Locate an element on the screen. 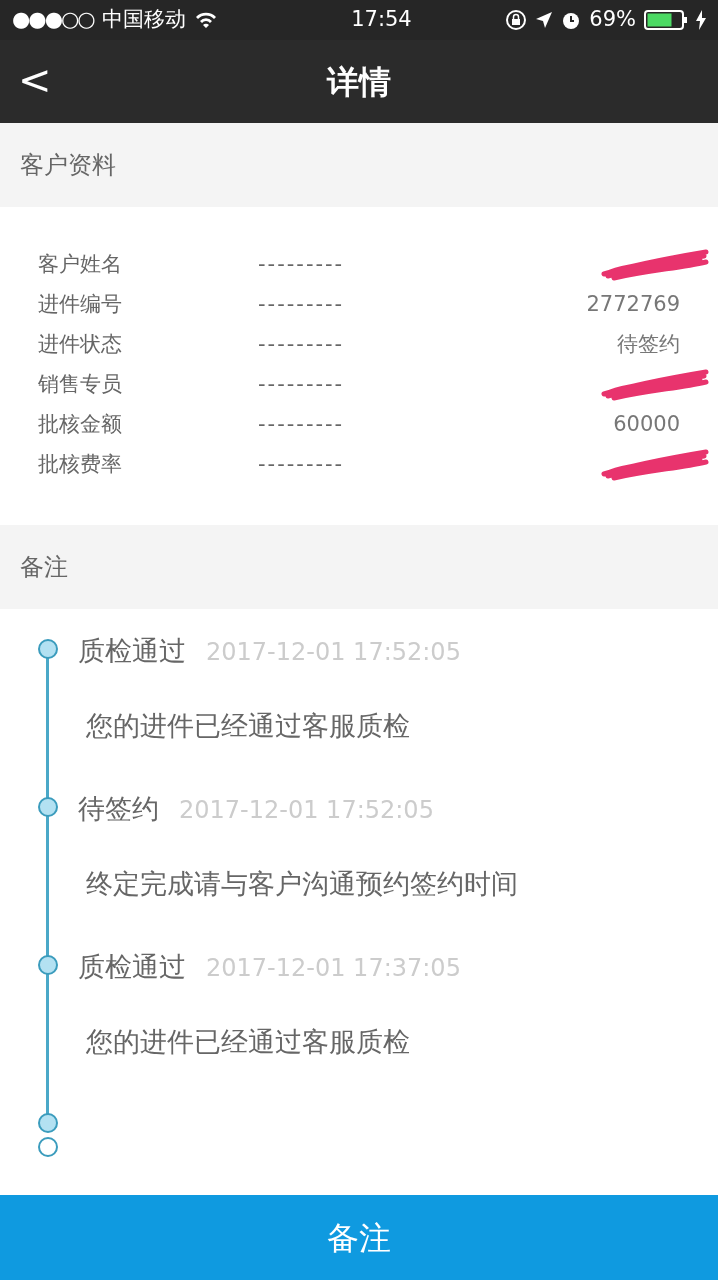 This screenshot has height=1280, width=718. location-arrow-icon is located at coordinates (544, 20).